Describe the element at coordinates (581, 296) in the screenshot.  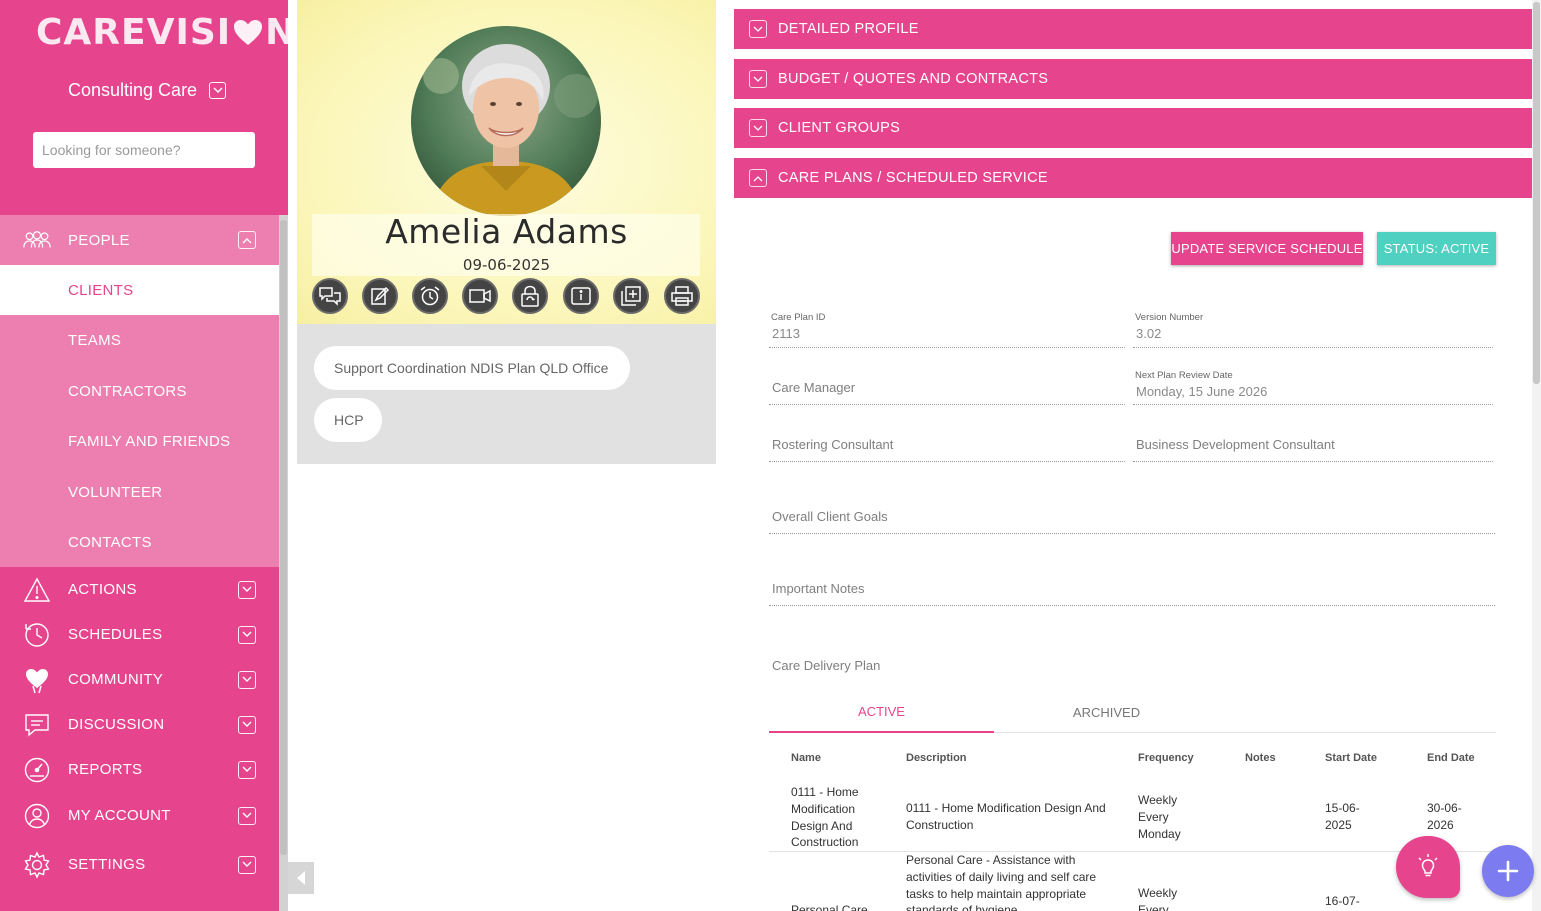
I see `info-button` at that location.